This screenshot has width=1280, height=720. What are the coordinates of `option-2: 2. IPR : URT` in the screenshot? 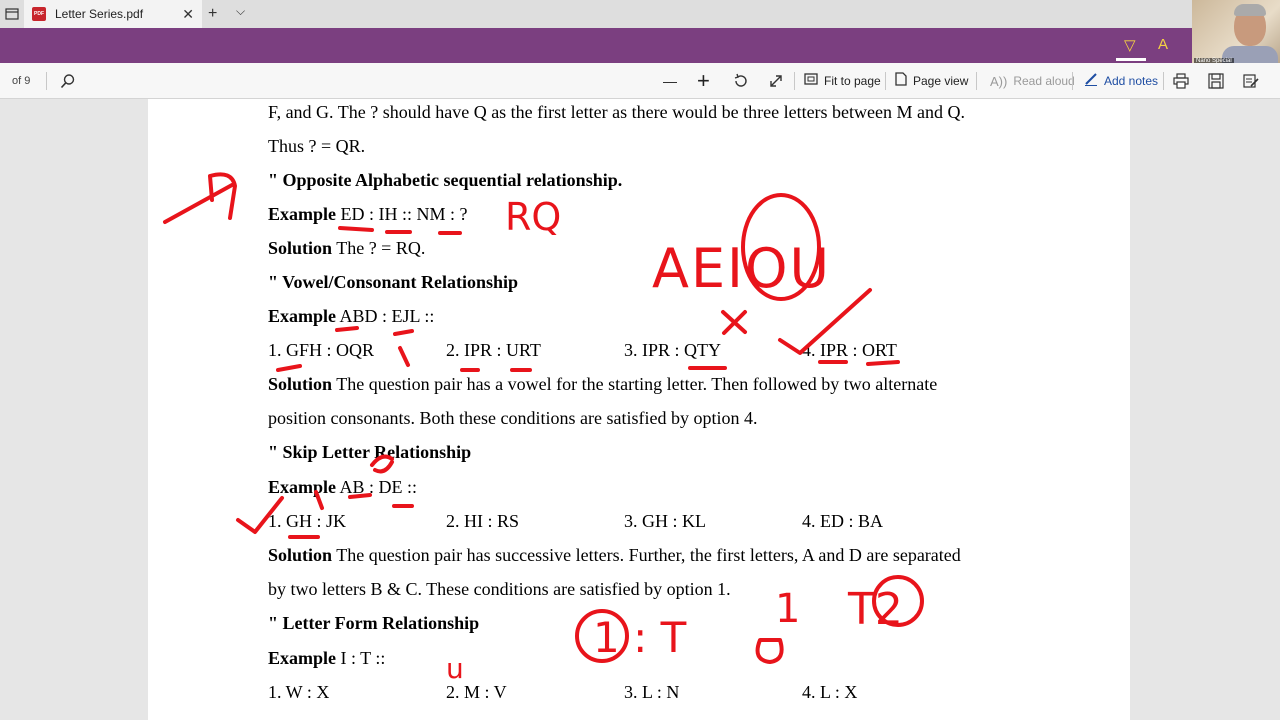 It's located at (493, 350).